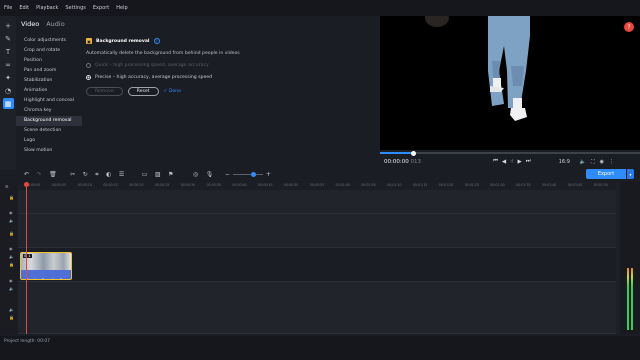 The height and width of the screenshot is (360, 640). Describe the element at coordinates (53, 174) in the screenshot. I see `delete-icon: 🗑` at that location.